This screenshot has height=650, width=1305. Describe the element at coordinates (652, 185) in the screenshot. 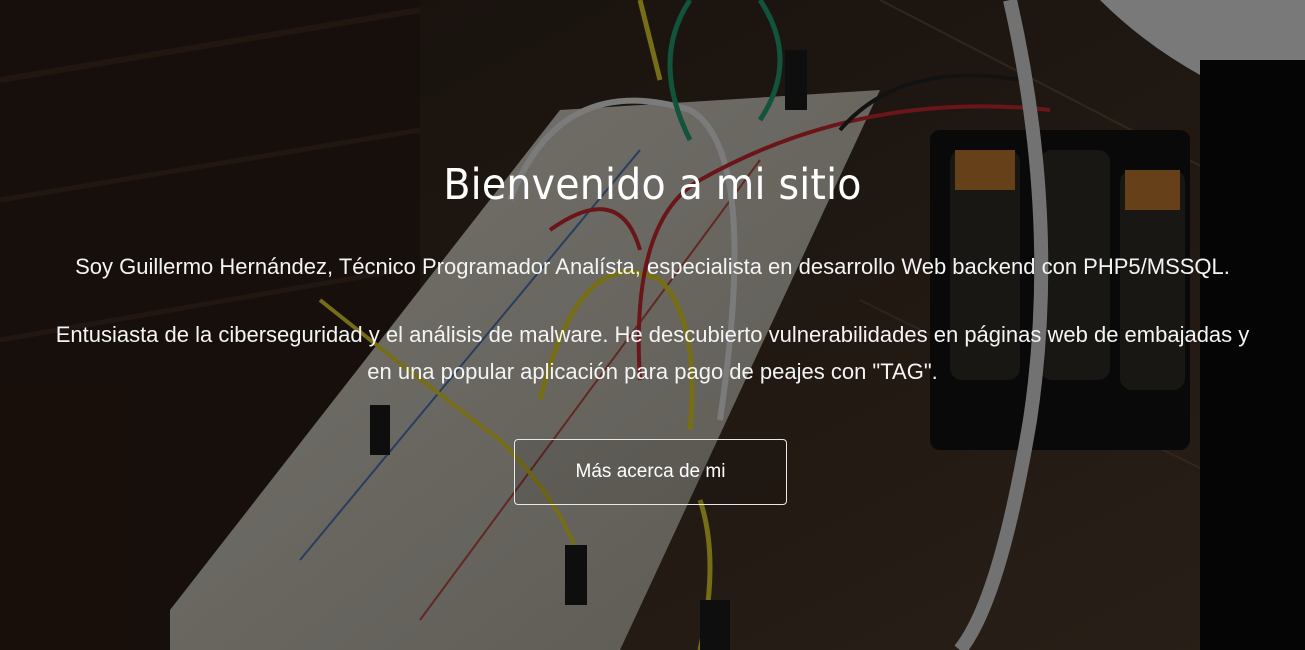

I see `hero-title: Bienvenido a mi sitio` at that location.